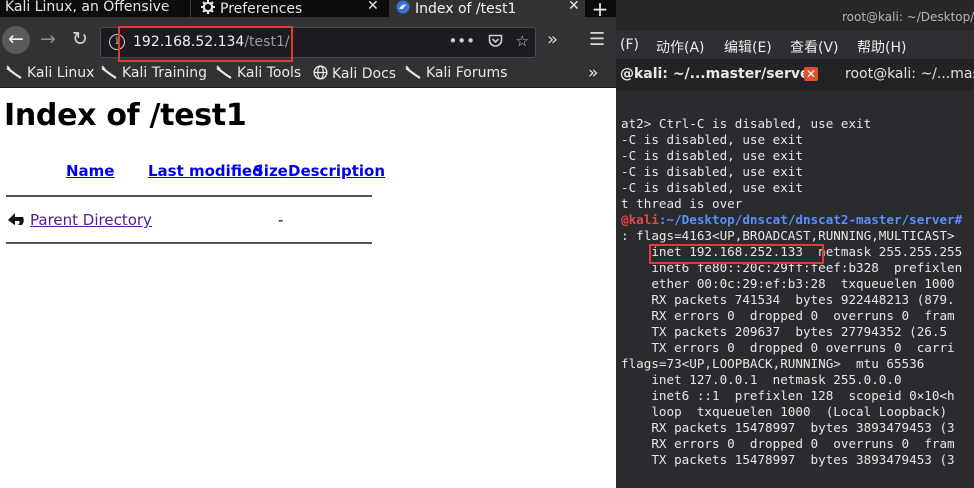 The image size is (974, 488). Describe the element at coordinates (320, 74) in the screenshot. I see `globe-icon` at that location.